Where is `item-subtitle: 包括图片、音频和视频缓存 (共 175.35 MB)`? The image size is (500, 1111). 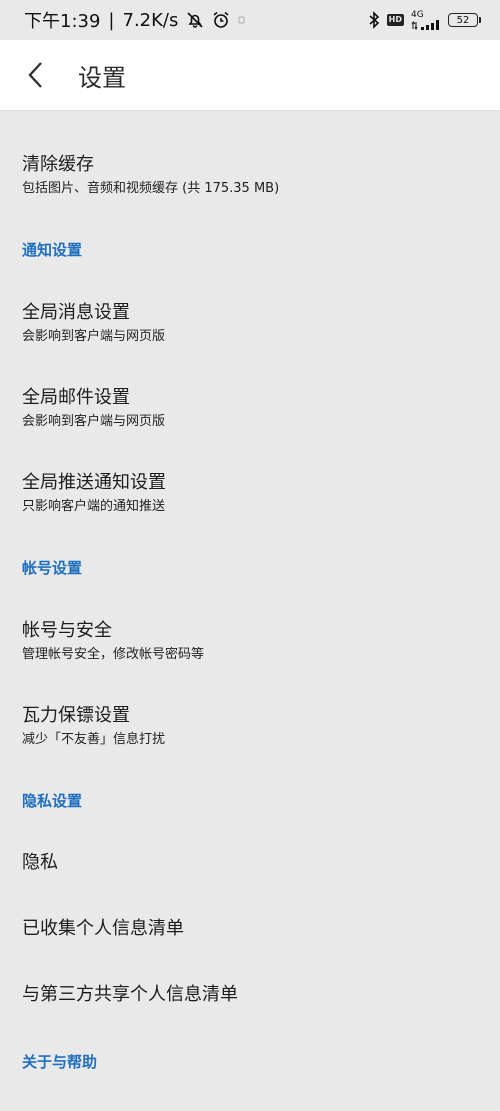 item-subtitle: 包括图片、音频和视频缓存 (共 175.35 MB) is located at coordinates (151, 188).